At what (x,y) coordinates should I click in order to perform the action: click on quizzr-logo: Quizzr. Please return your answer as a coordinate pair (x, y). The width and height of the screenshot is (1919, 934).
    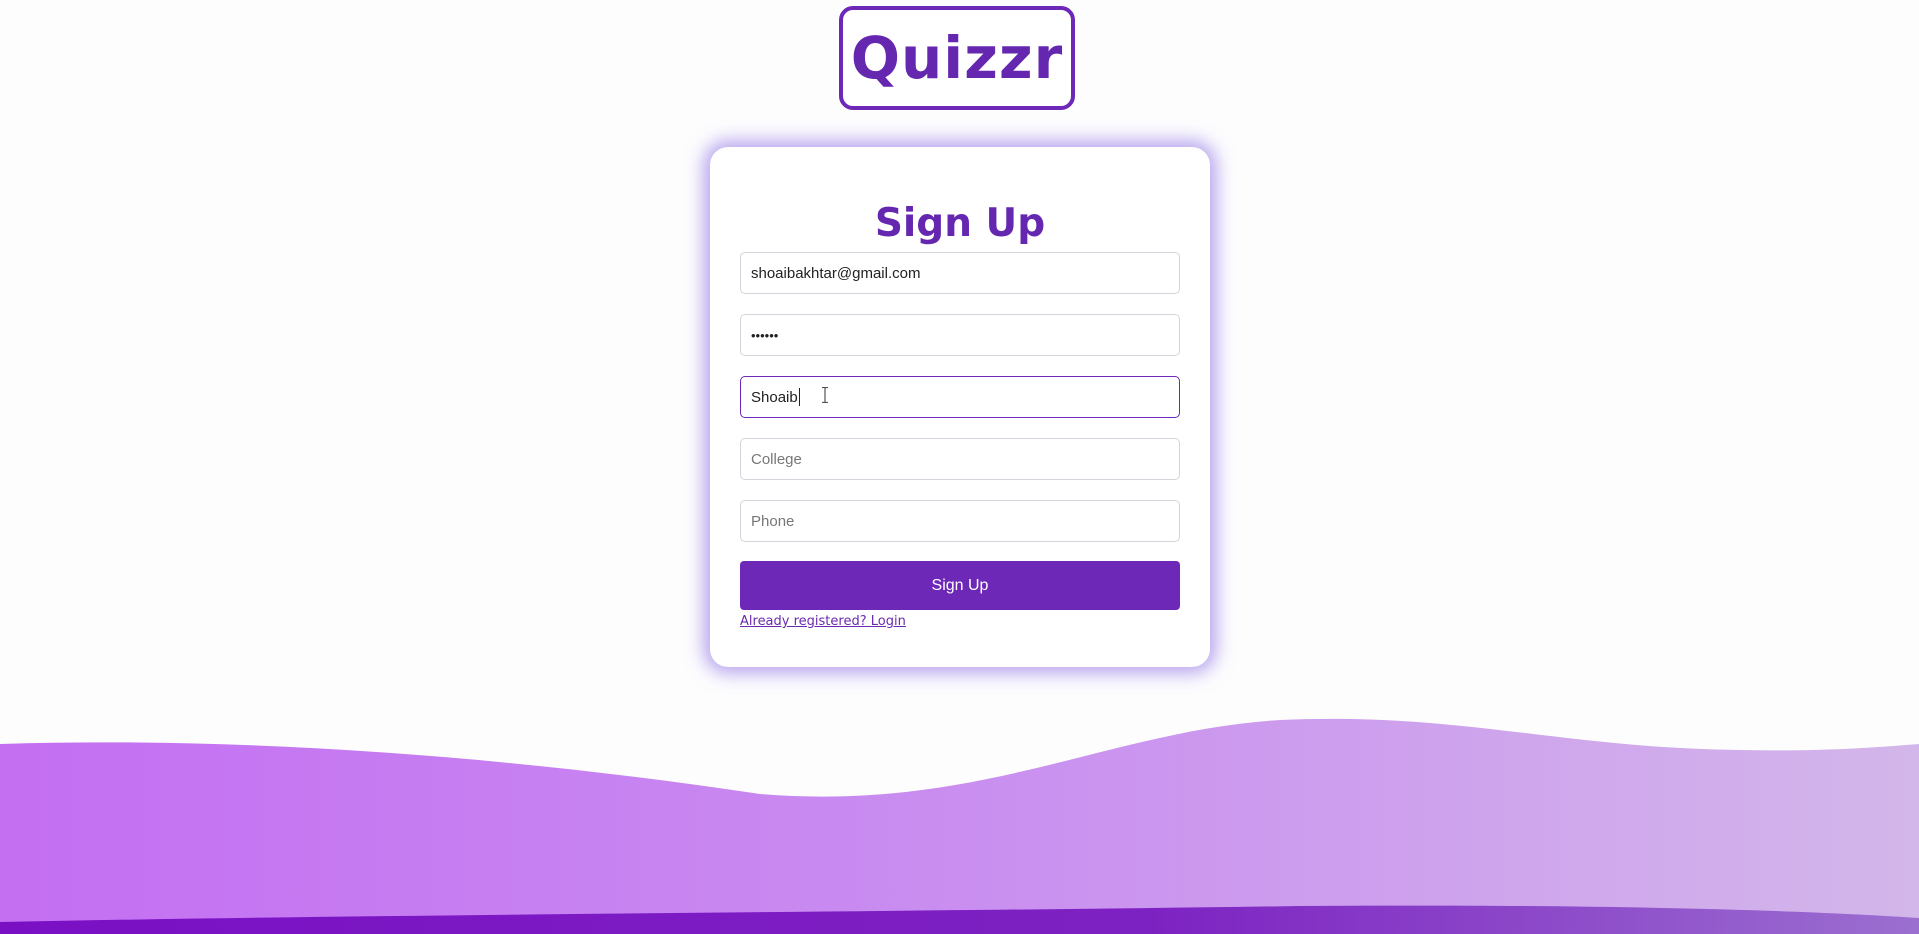
    Looking at the image, I should click on (957, 58).